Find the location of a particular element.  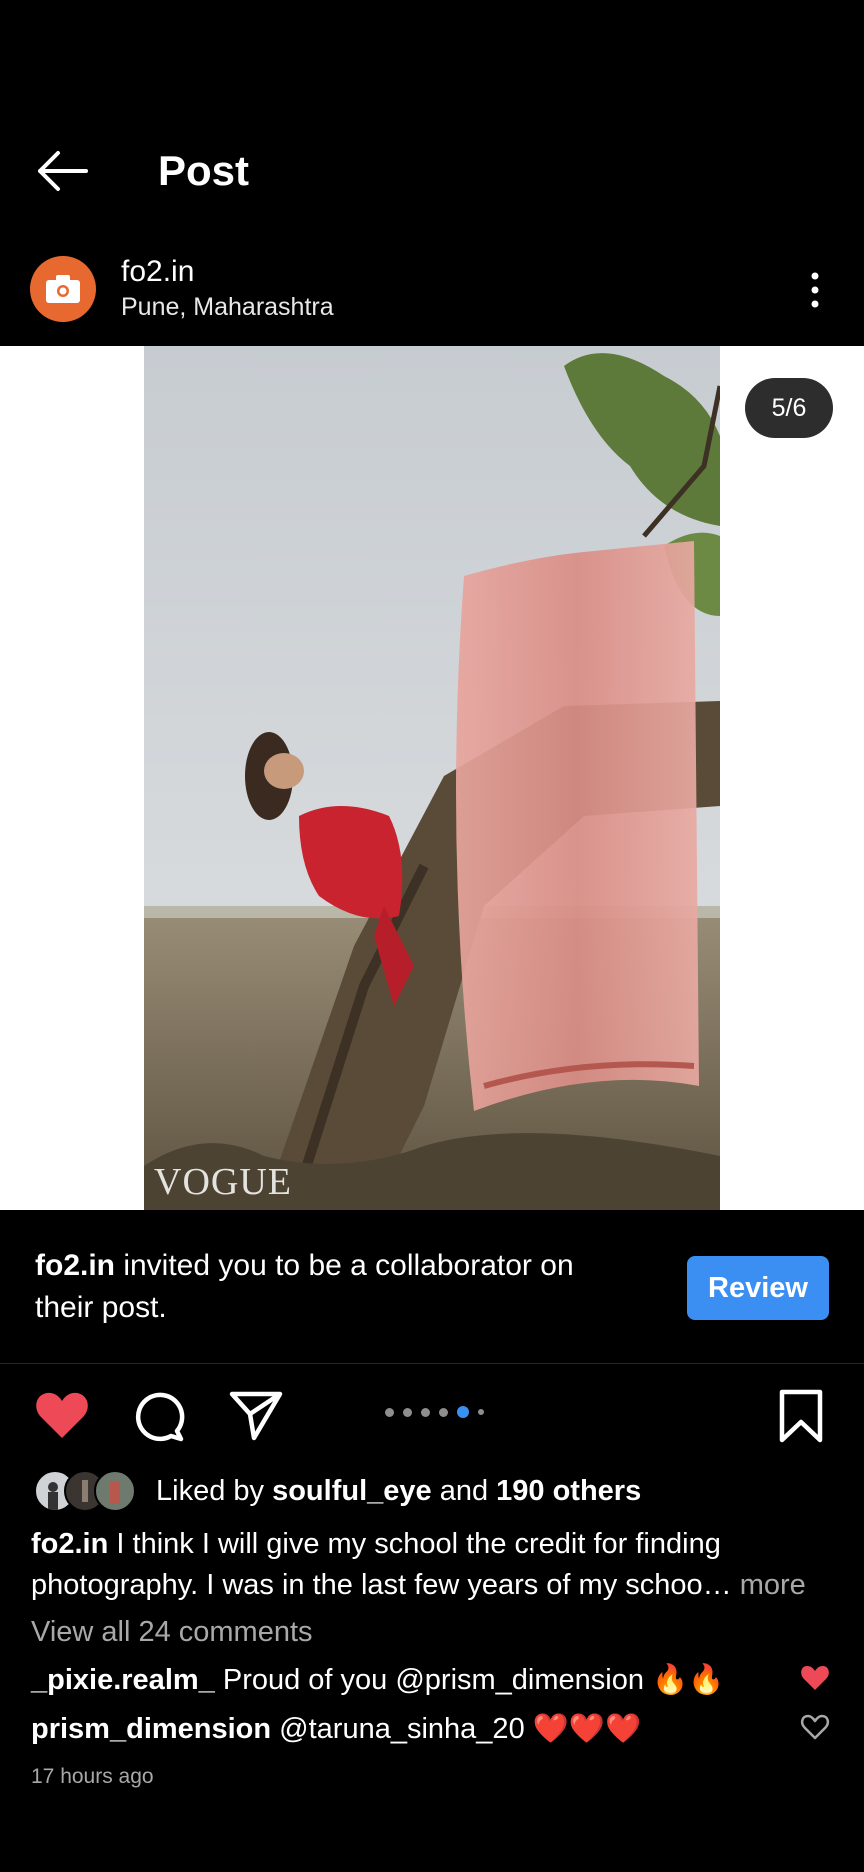

post-location: Pune, Maharashtra is located at coordinates (227, 307).